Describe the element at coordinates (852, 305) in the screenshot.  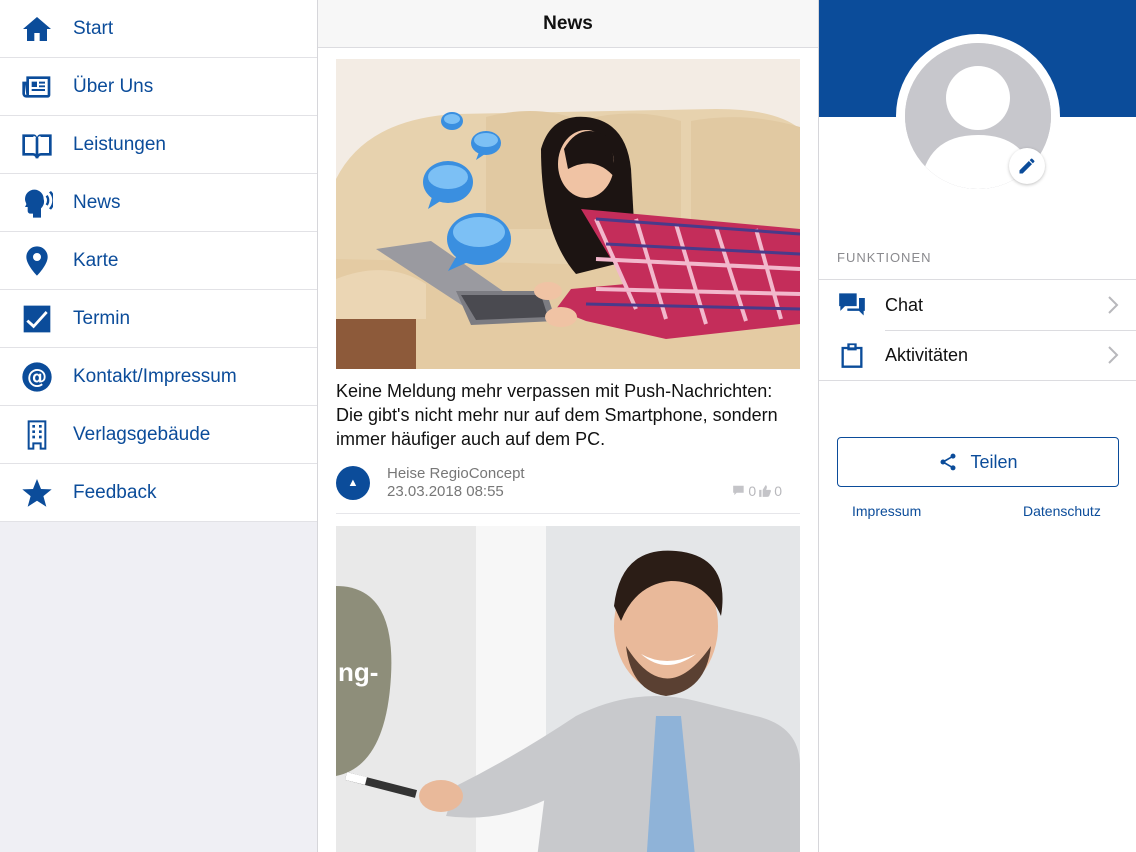
I see `chat-icon` at that location.